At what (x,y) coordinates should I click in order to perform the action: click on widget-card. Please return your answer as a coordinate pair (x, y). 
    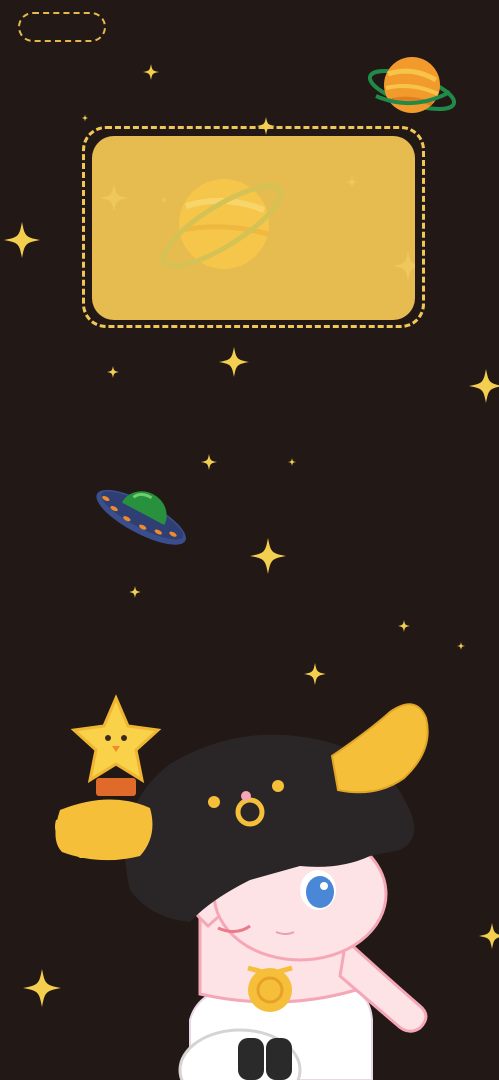
    Looking at the image, I should click on (253, 228).